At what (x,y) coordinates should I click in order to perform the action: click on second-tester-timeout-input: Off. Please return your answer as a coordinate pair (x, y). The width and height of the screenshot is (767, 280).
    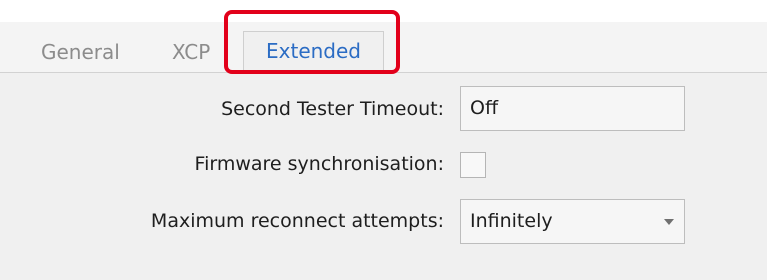
    Looking at the image, I should click on (572, 108).